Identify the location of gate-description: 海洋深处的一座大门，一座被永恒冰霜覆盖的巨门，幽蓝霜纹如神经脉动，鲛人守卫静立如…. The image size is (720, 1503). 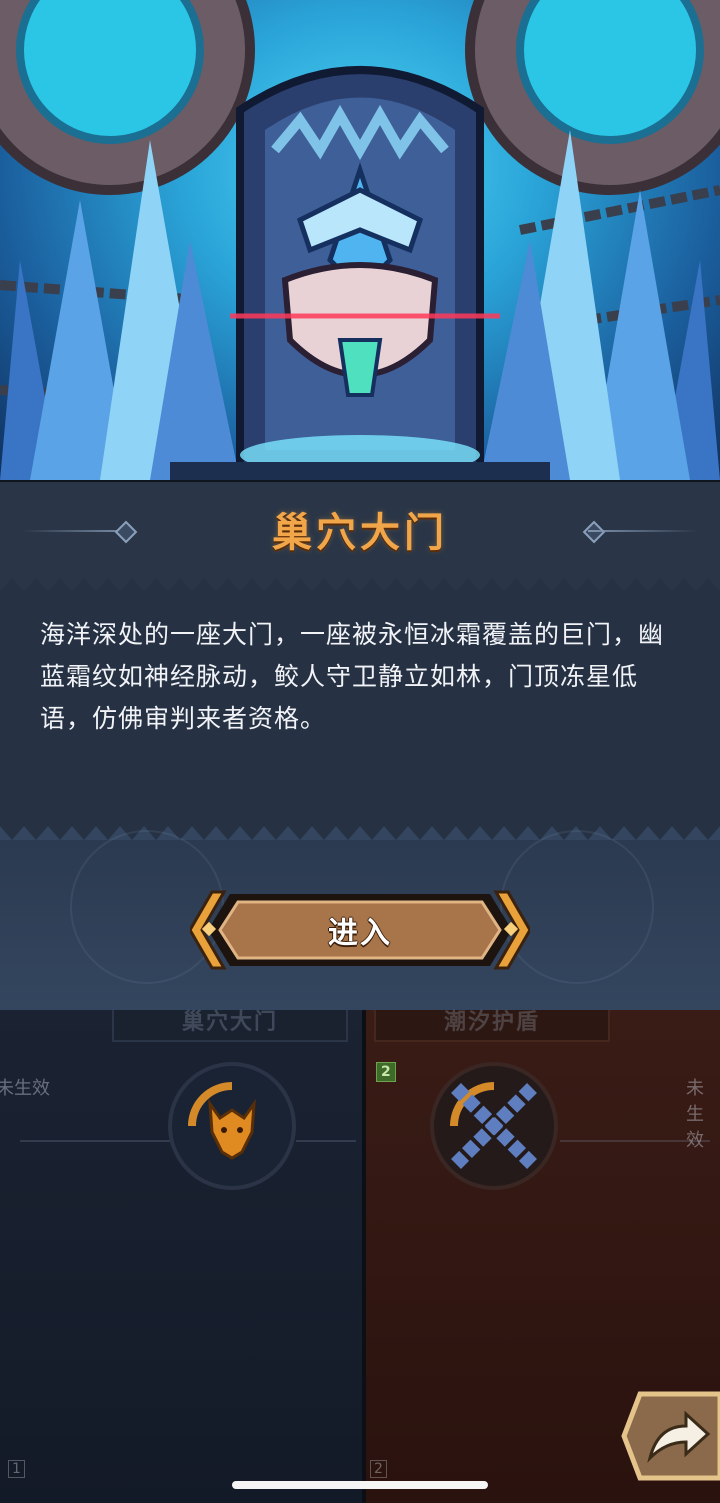
(352, 676).